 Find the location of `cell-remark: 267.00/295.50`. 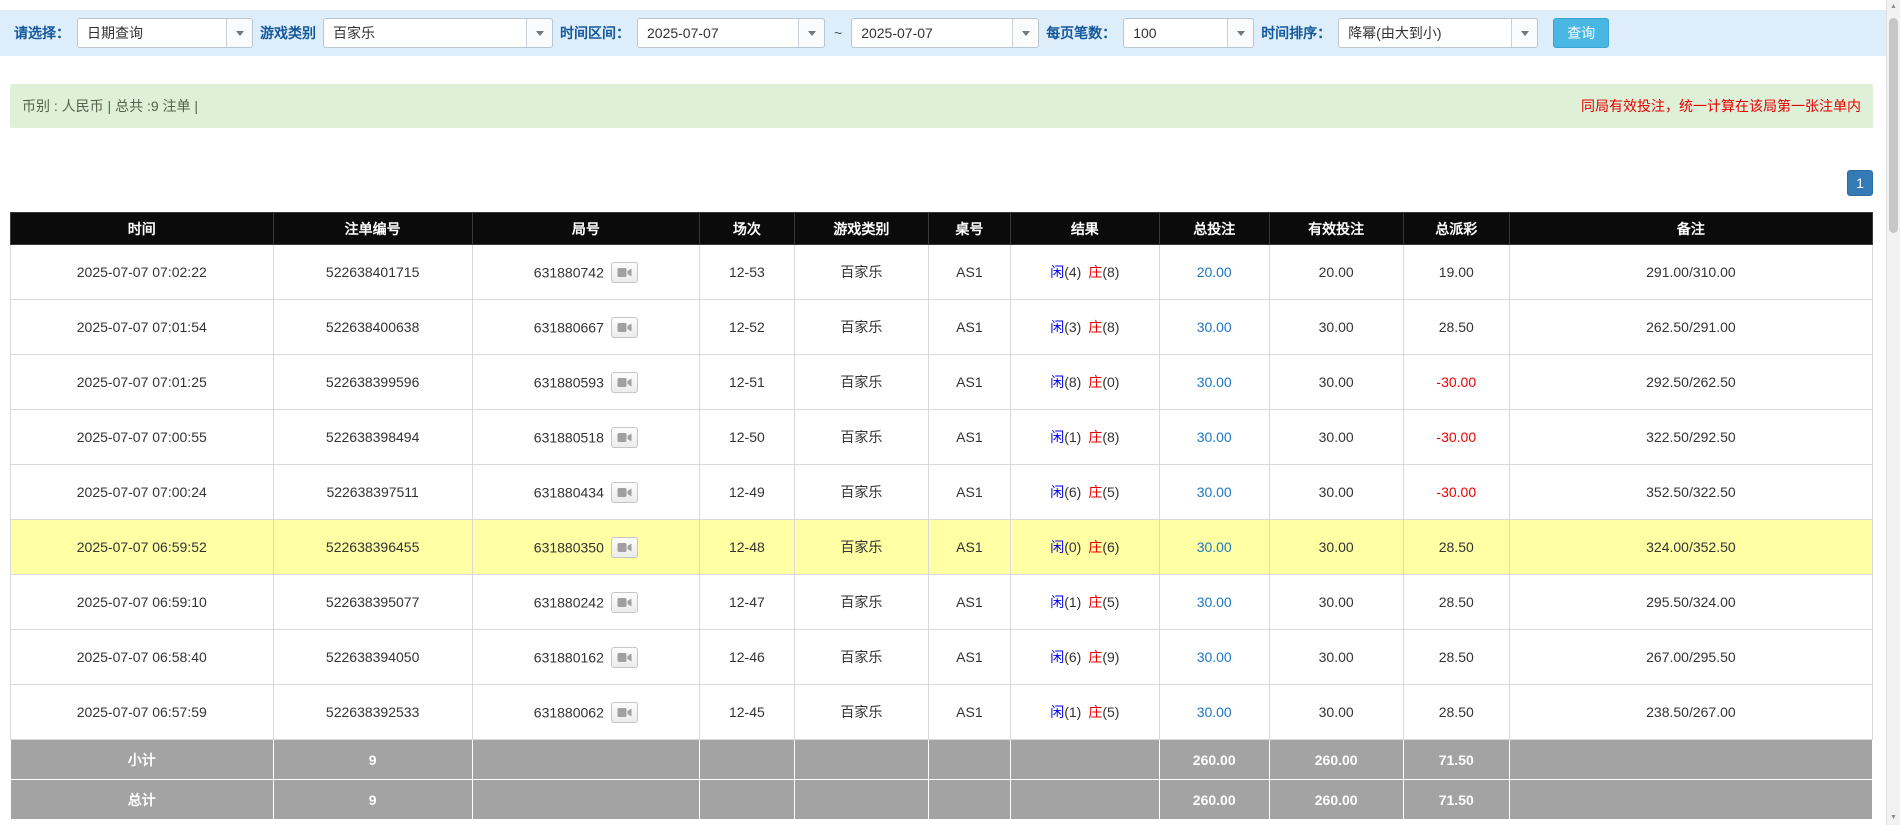

cell-remark: 267.00/295.50 is located at coordinates (1691, 657).